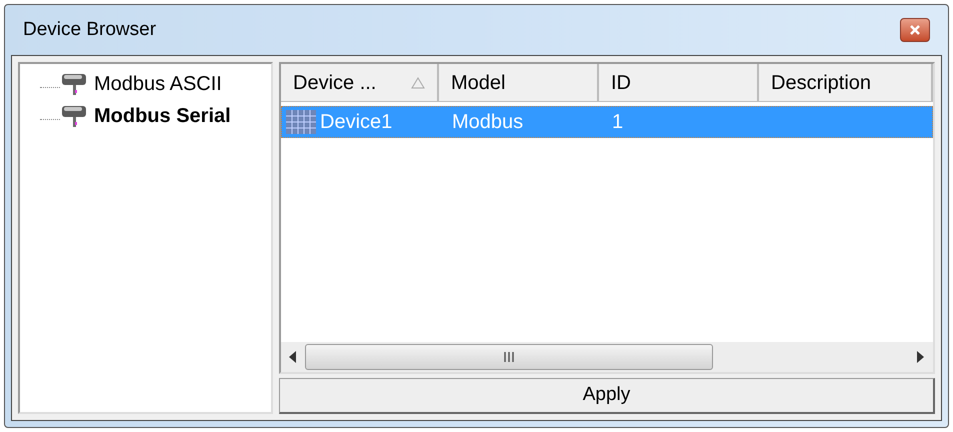 The image size is (953, 432). What do you see at coordinates (301, 122) in the screenshot?
I see `device-icon` at bounding box center [301, 122].